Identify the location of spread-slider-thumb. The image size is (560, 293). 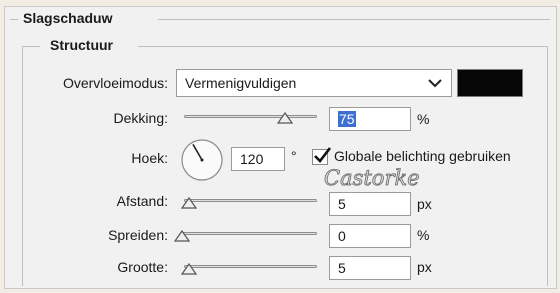
(182, 236).